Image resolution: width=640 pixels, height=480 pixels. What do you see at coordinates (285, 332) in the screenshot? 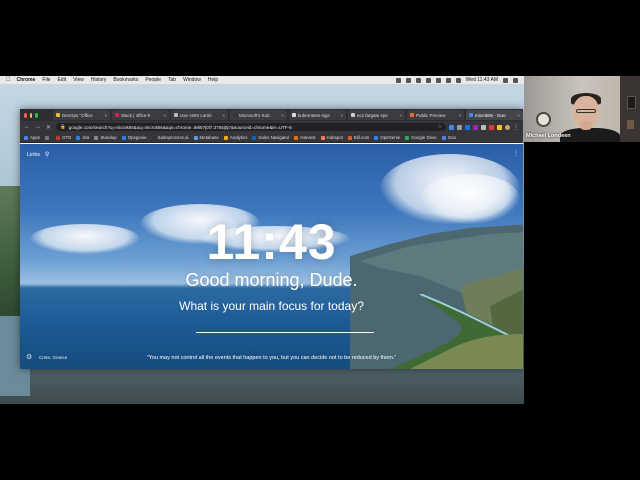
I see `focus-input` at bounding box center [285, 332].